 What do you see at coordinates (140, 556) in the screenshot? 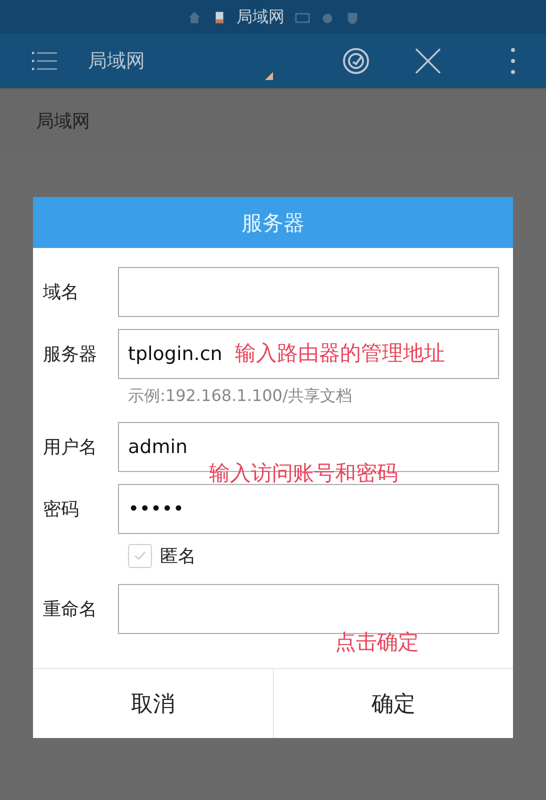
I see `checkbox` at bounding box center [140, 556].